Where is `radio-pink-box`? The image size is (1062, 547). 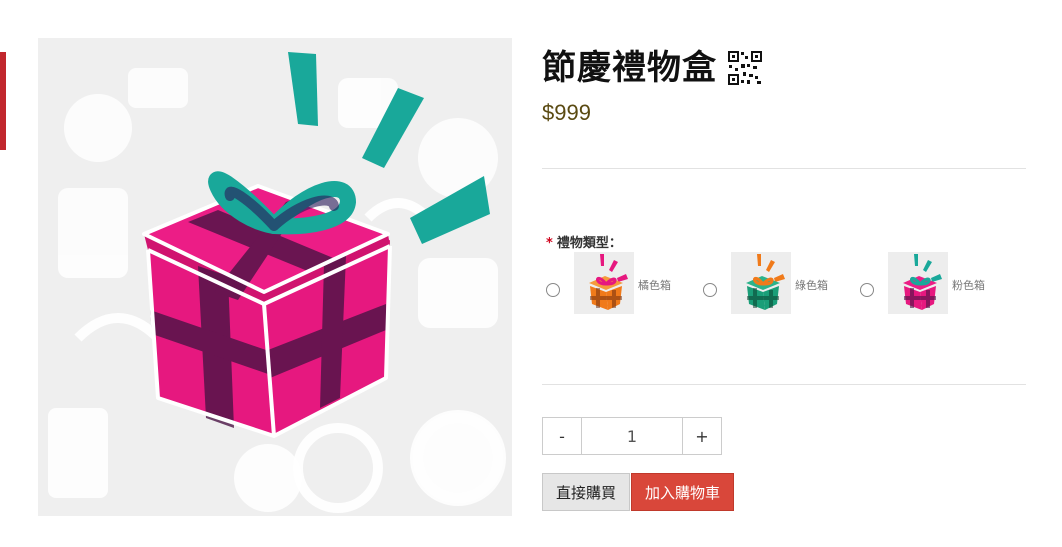
radio-pink-box is located at coordinates (867, 290).